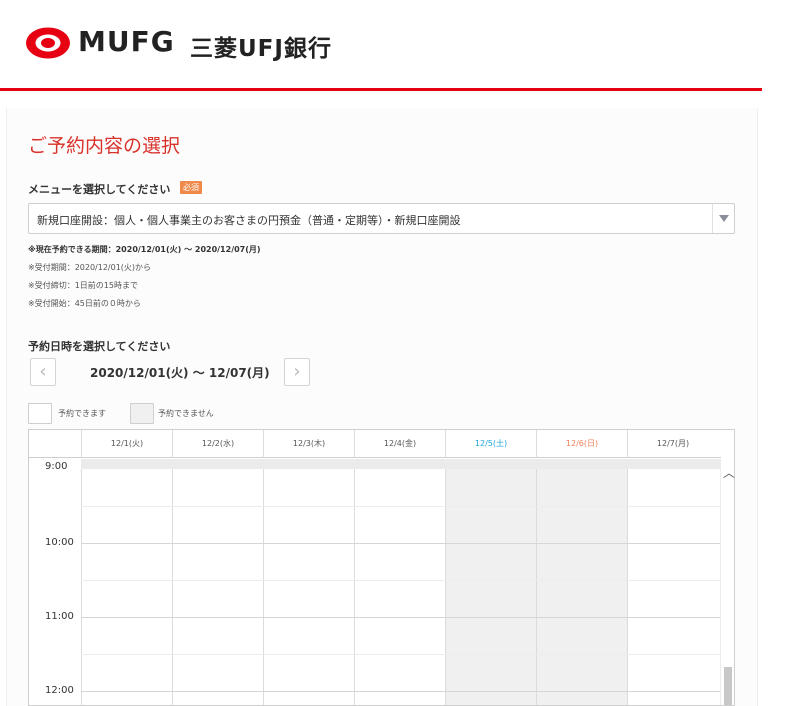  I want to click on next-week-button: ›, so click(297, 372).